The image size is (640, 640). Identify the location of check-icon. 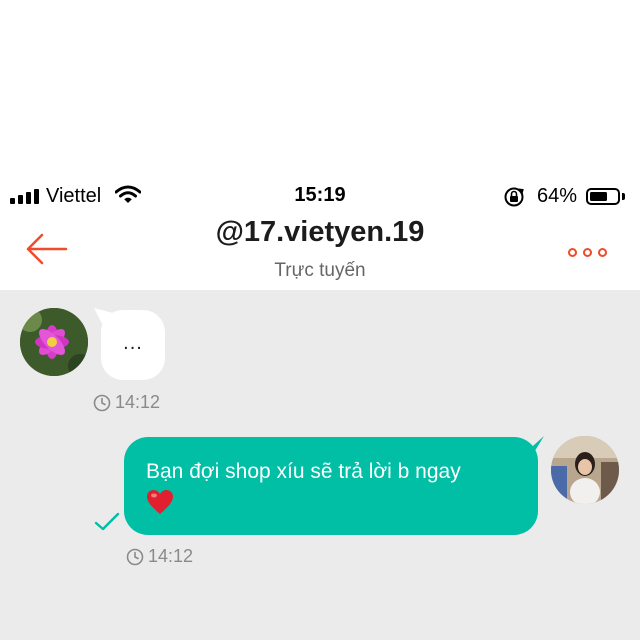
(107, 521).